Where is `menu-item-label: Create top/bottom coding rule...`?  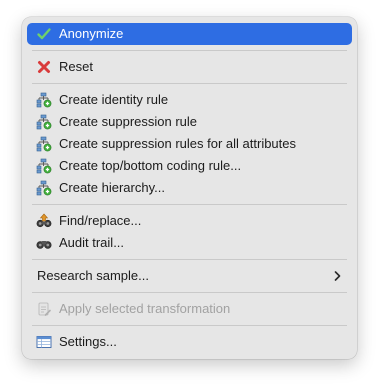
menu-item-label: Create top/bottom coding rule... is located at coordinates (150, 165).